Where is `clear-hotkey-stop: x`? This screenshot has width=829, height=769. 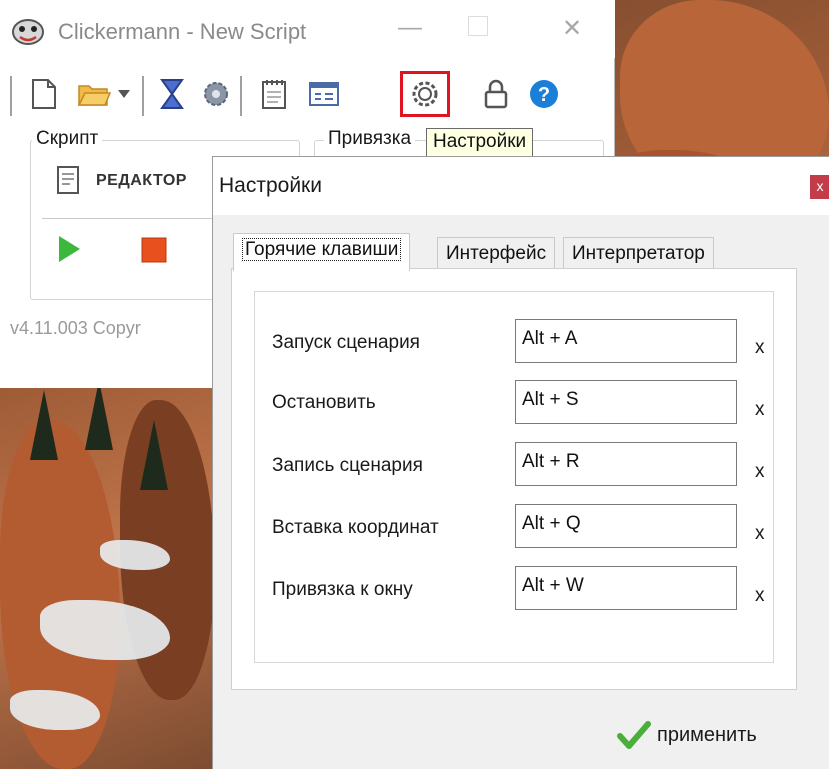
clear-hotkey-stop: x is located at coordinates (760, 410).